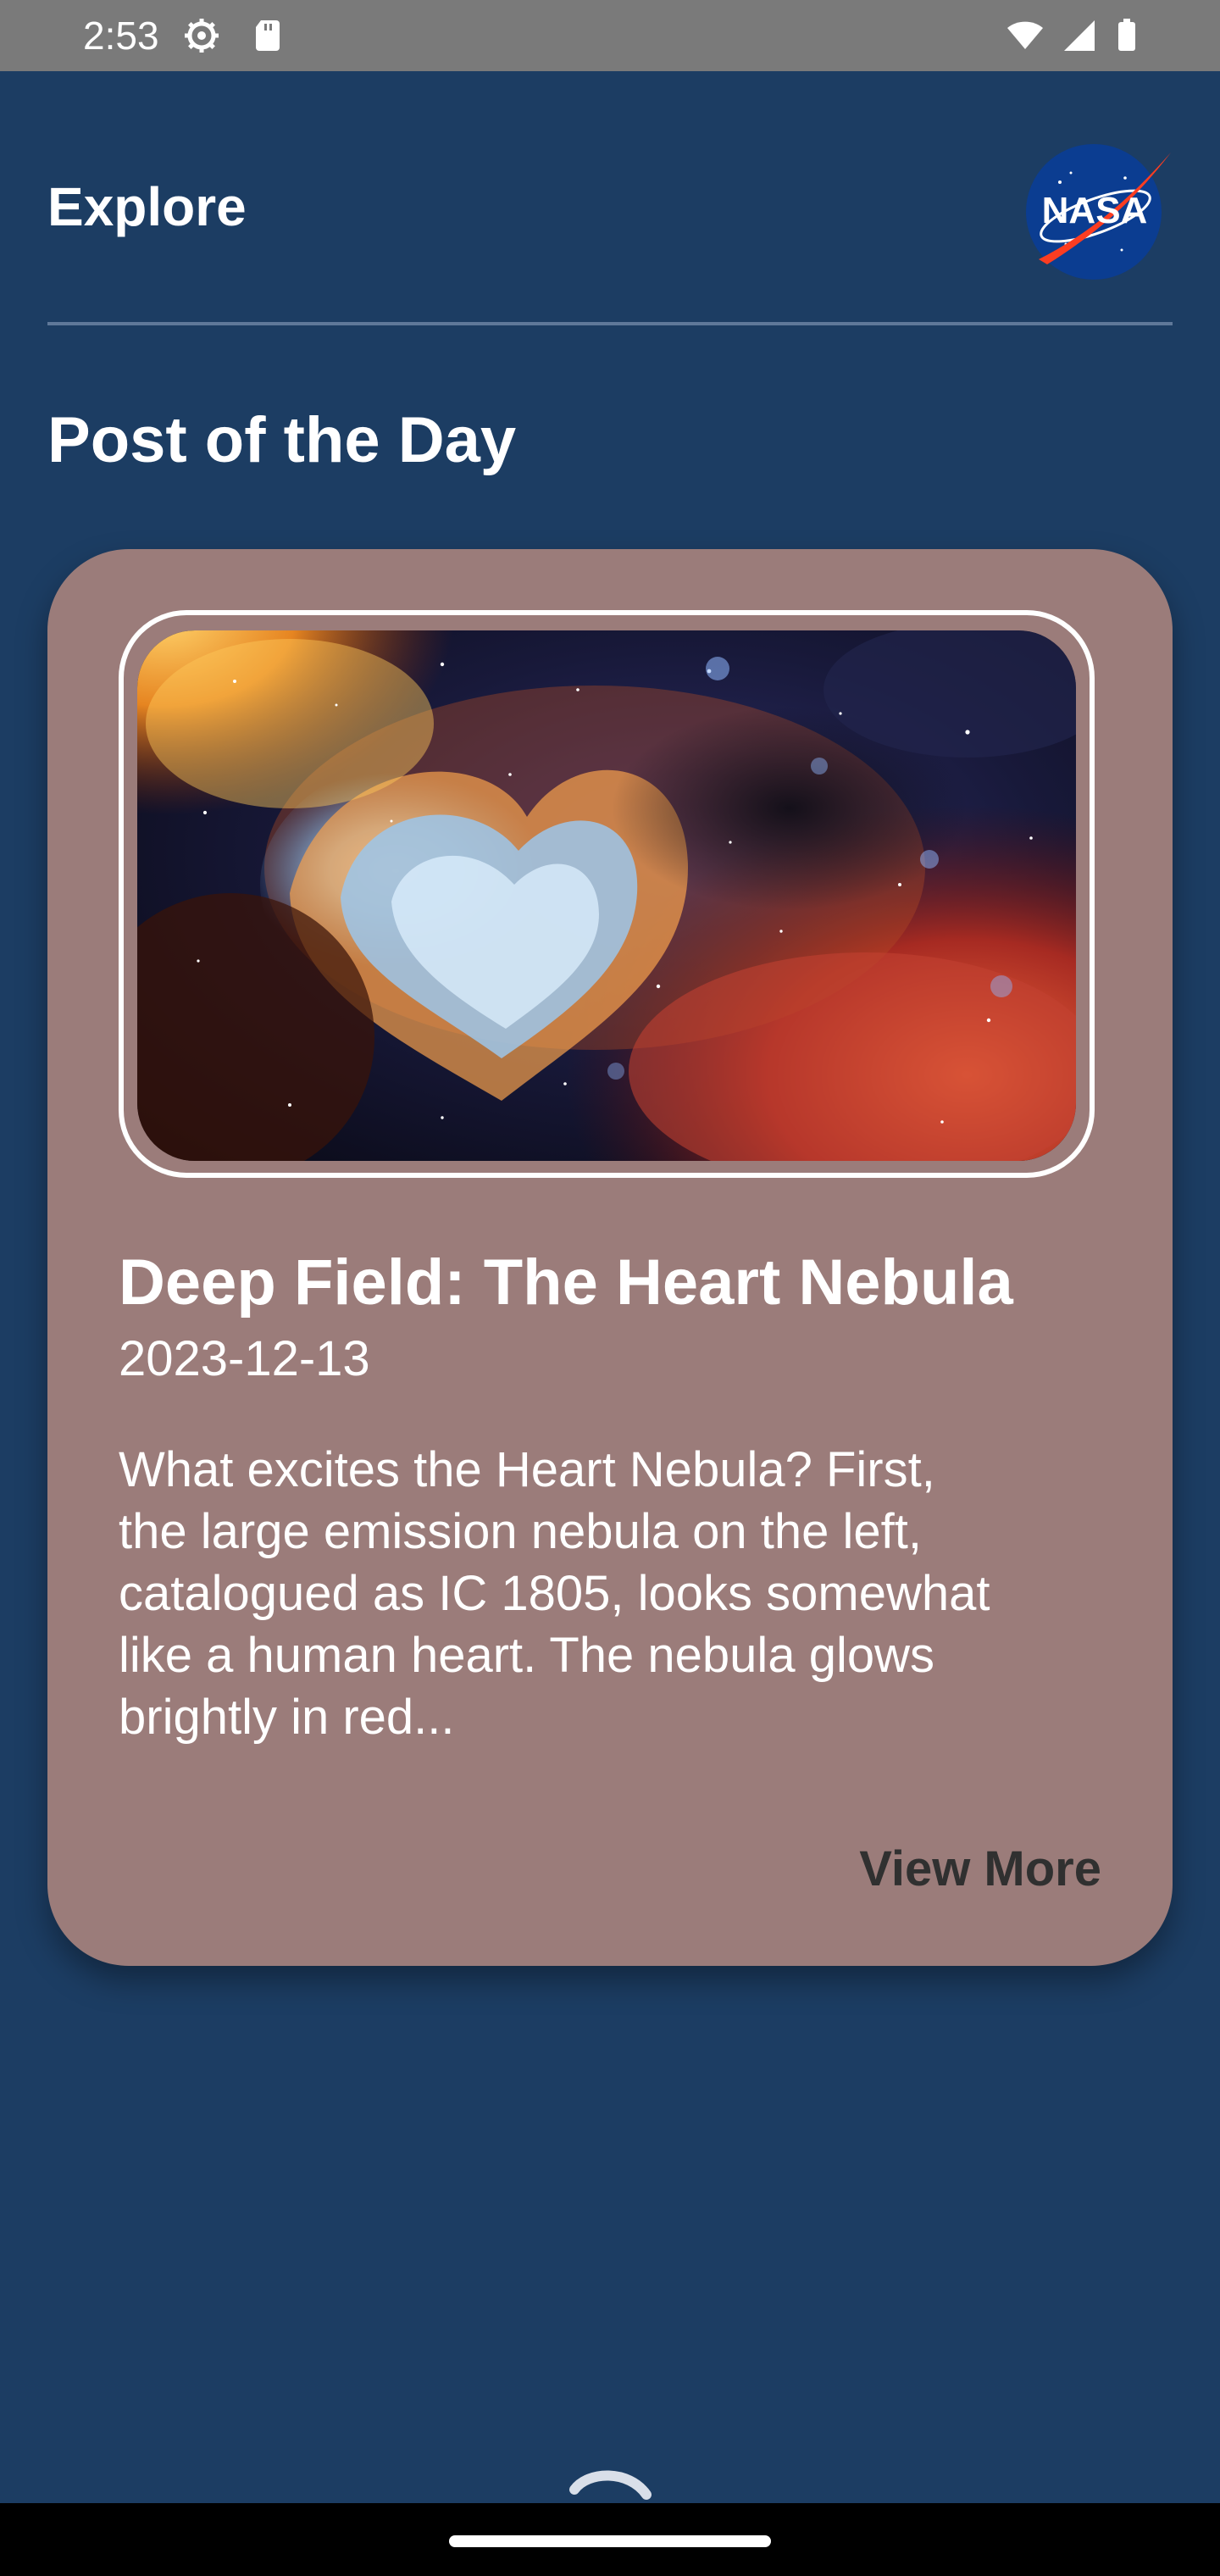 The image size is (1220, 2576). I want to click on post-title: Deep Field: The Heart Nebula, so click(566, 1282).